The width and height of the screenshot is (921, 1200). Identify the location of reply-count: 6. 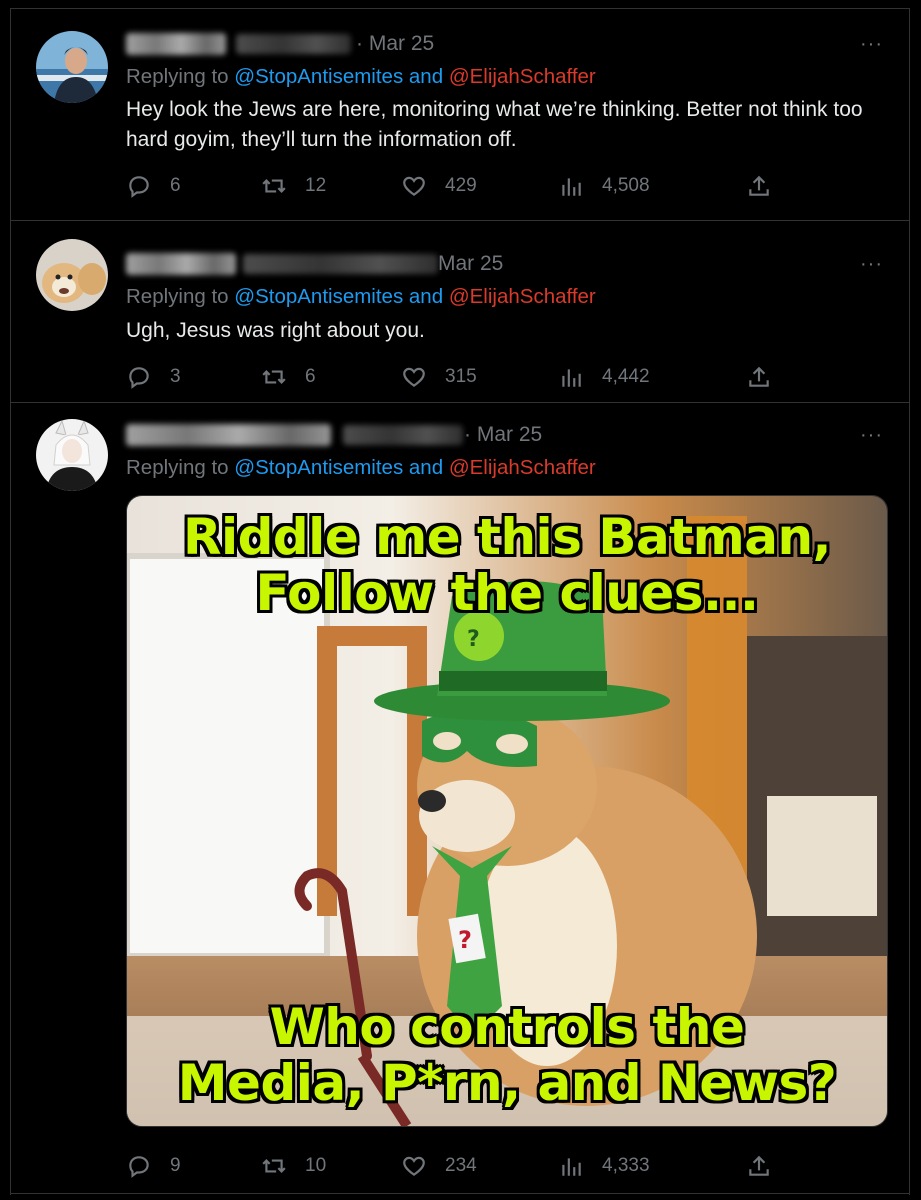
(175, 185).